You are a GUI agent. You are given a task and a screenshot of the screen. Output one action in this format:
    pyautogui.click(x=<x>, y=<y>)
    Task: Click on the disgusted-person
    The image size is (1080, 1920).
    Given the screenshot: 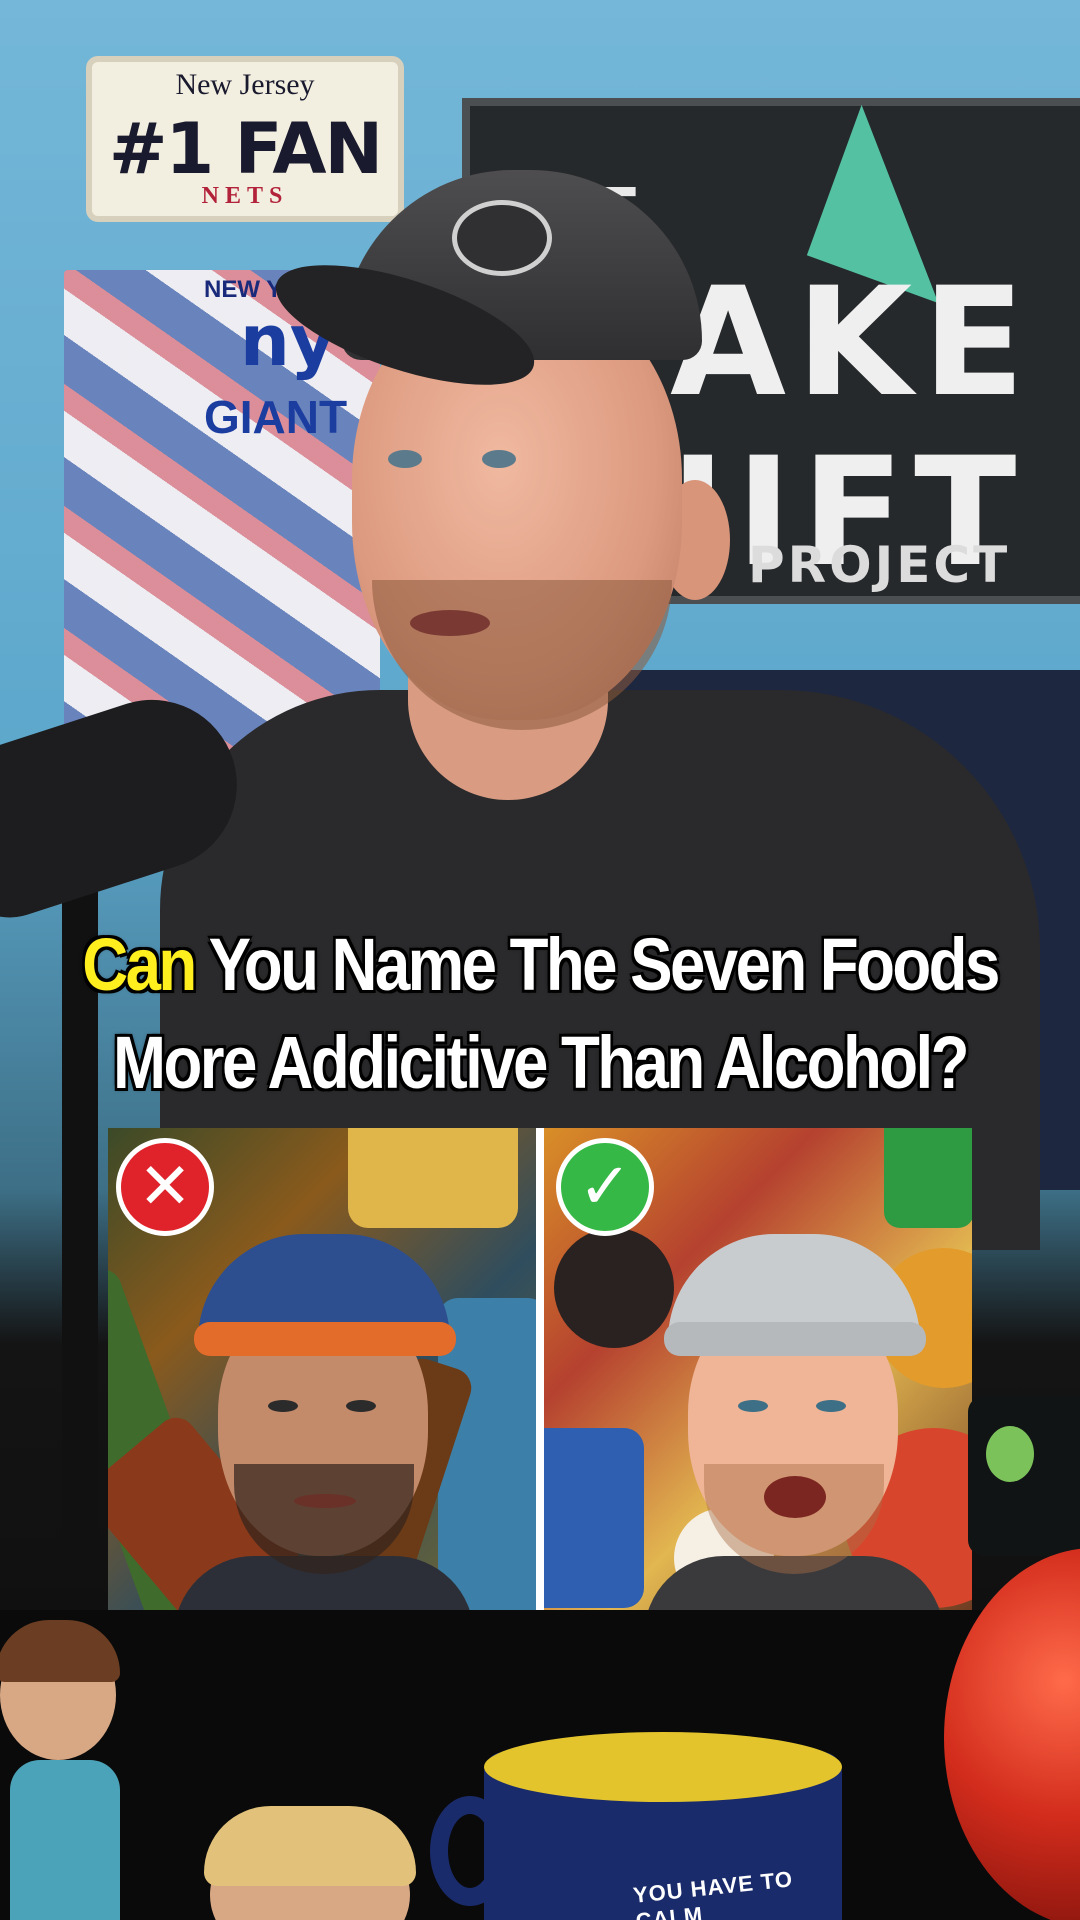 What is the action you would take?
    pyautogui.click(x=324, y=1408)
    